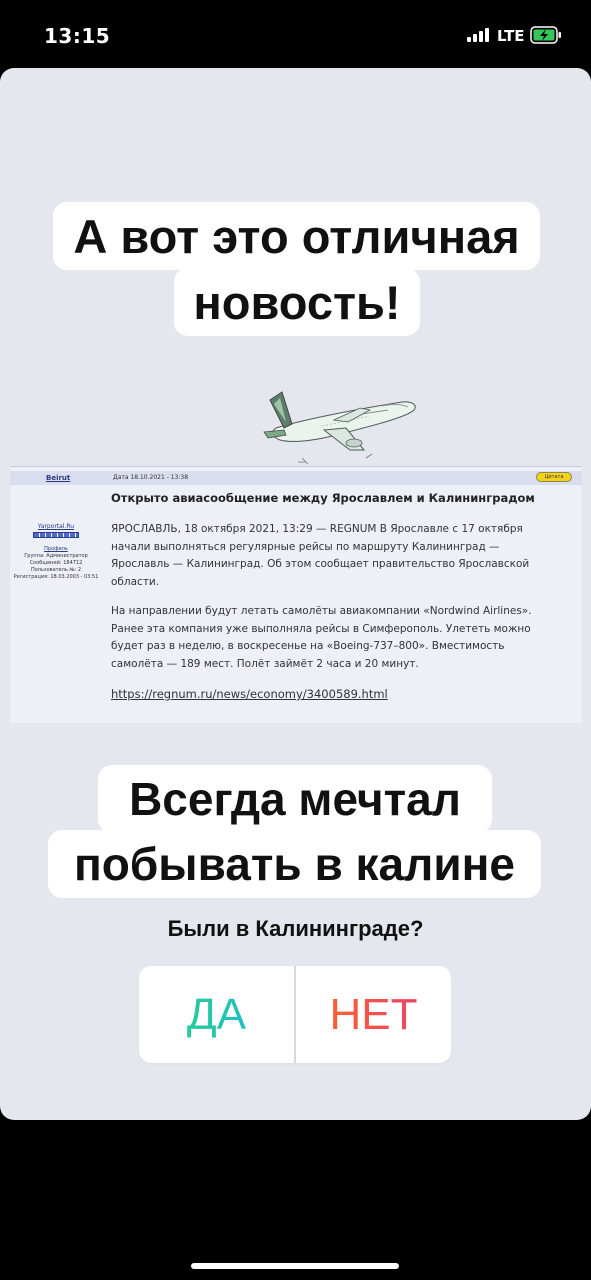 This screenshot has height=1280, width=591. I want to click on forum-user-profile-link: Профиль, so click(56, 549).